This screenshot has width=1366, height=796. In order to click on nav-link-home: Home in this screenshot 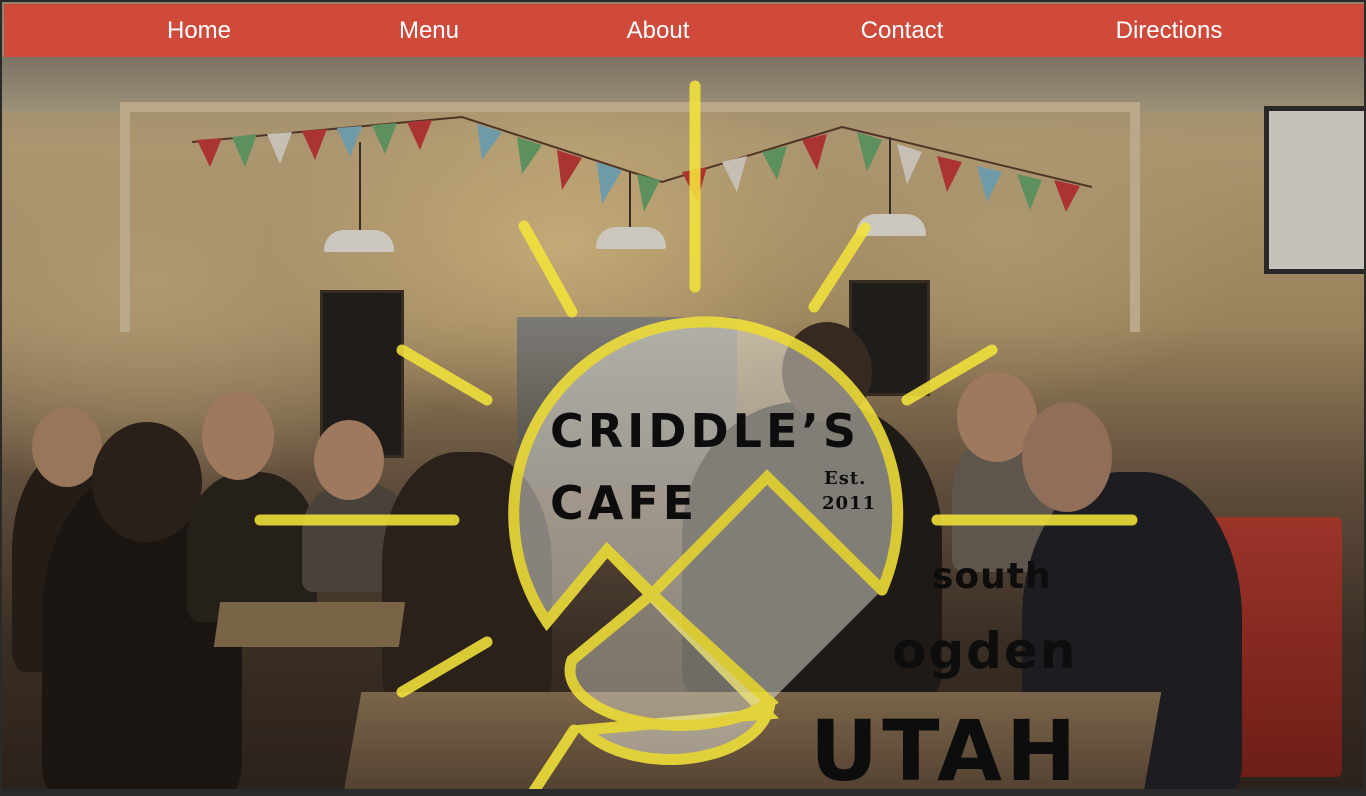, I will do `click(199, 30)`.